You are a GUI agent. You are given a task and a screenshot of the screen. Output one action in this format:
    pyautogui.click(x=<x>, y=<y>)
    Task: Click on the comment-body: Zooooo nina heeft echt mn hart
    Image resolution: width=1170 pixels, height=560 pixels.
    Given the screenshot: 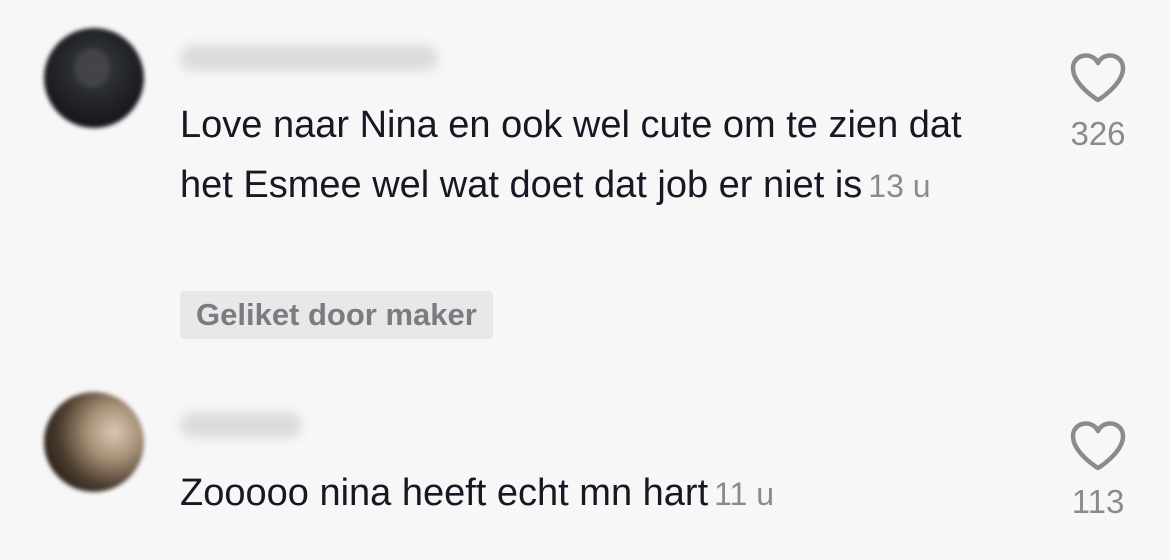 What is the action you would take?
    pyautogui.click(x=444, y=493)
    